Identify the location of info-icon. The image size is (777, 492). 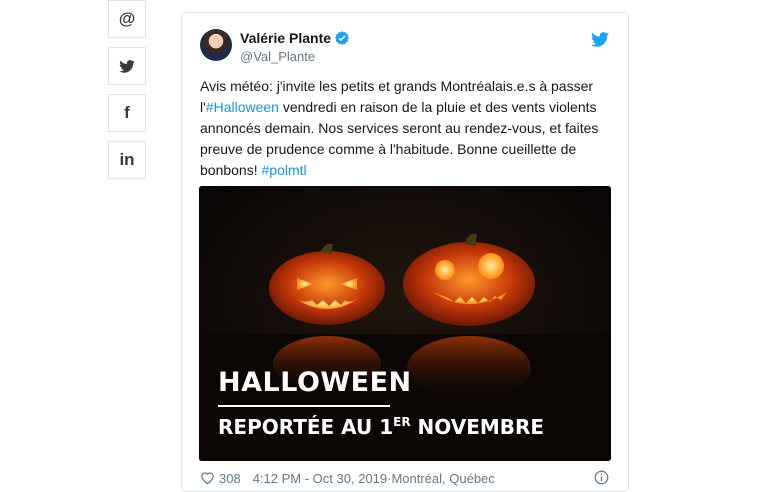
(601, 477).